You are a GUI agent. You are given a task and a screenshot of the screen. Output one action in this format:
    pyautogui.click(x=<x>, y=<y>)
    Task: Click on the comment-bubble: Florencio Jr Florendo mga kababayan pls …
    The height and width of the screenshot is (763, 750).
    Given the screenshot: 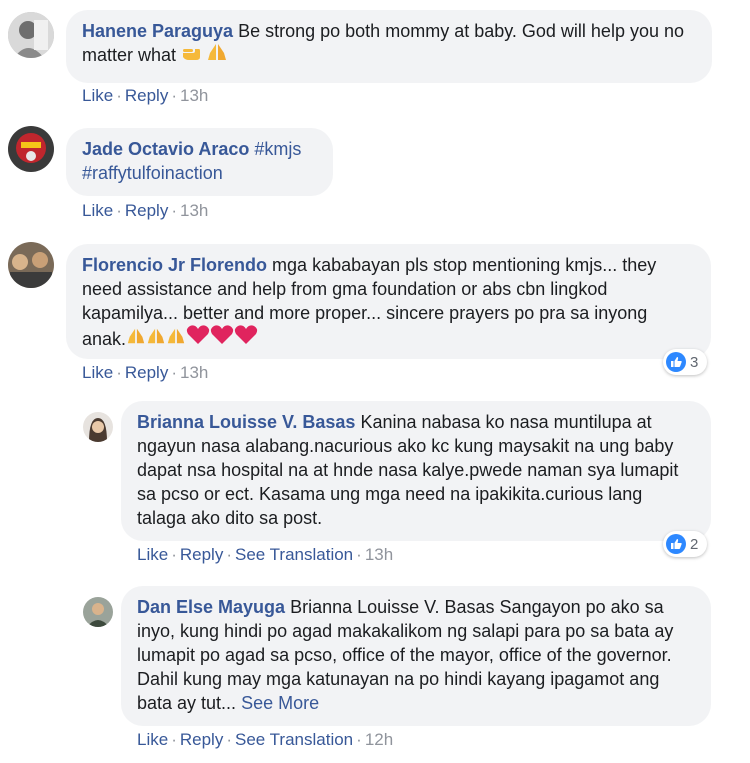 What is the action you would take?
    pyautogui.click(x=388, y=301)
    